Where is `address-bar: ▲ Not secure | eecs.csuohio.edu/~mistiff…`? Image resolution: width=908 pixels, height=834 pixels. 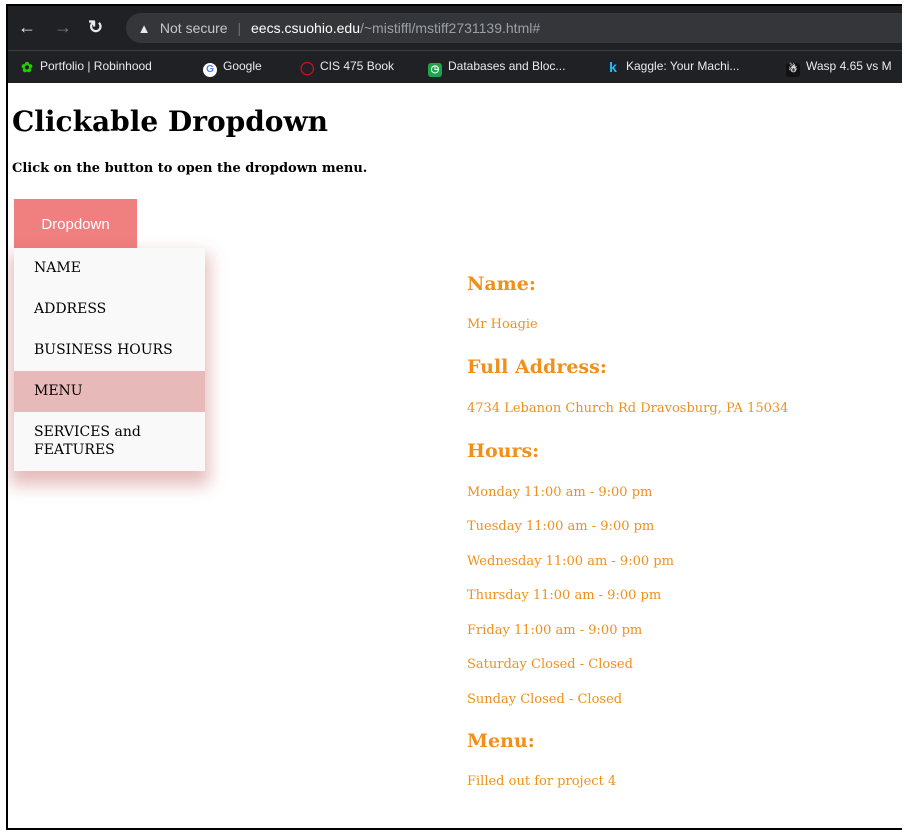
address-bar: ▲ Not secure | eecs.csuohio.edu/~mistiff… is located at coordinates (514, 28).